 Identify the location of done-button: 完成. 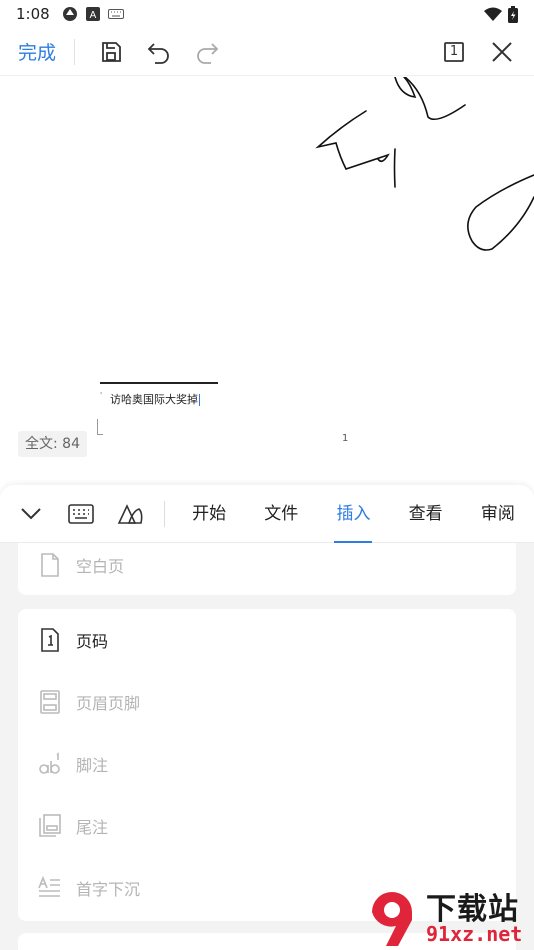
(42, 51).